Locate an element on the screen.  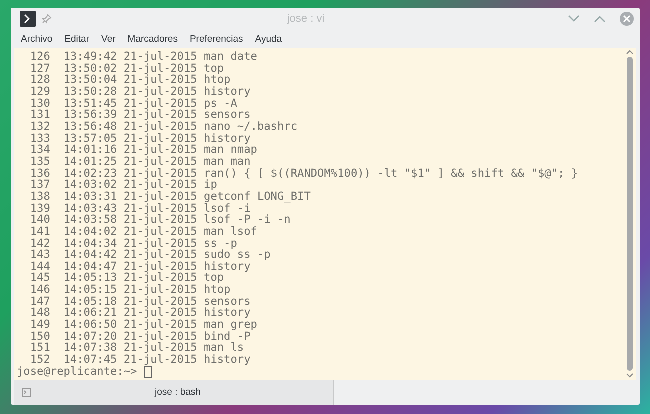
shell-prompt: jose@replicante:~> is located at coordinates (77, 372).